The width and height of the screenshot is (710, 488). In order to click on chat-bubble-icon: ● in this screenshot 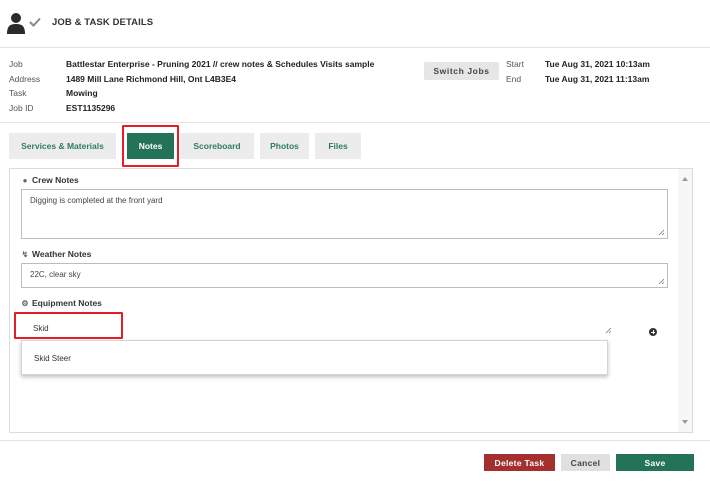, I will do `click(25, 180)`.